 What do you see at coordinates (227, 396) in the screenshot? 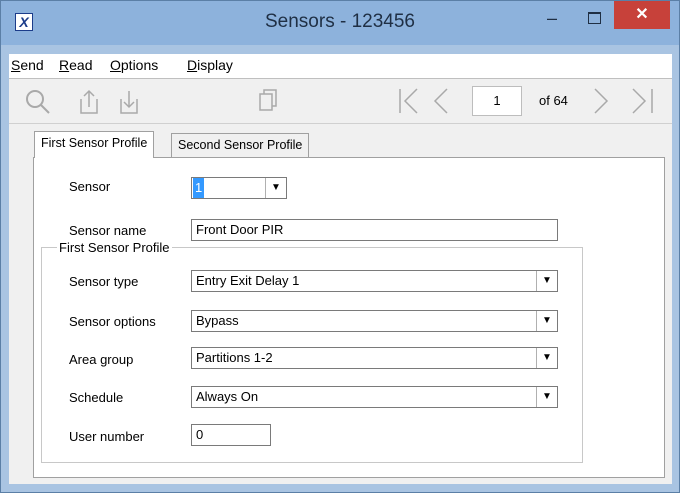
I see `schedule-value: Always On` at bounding box center [227, 396].